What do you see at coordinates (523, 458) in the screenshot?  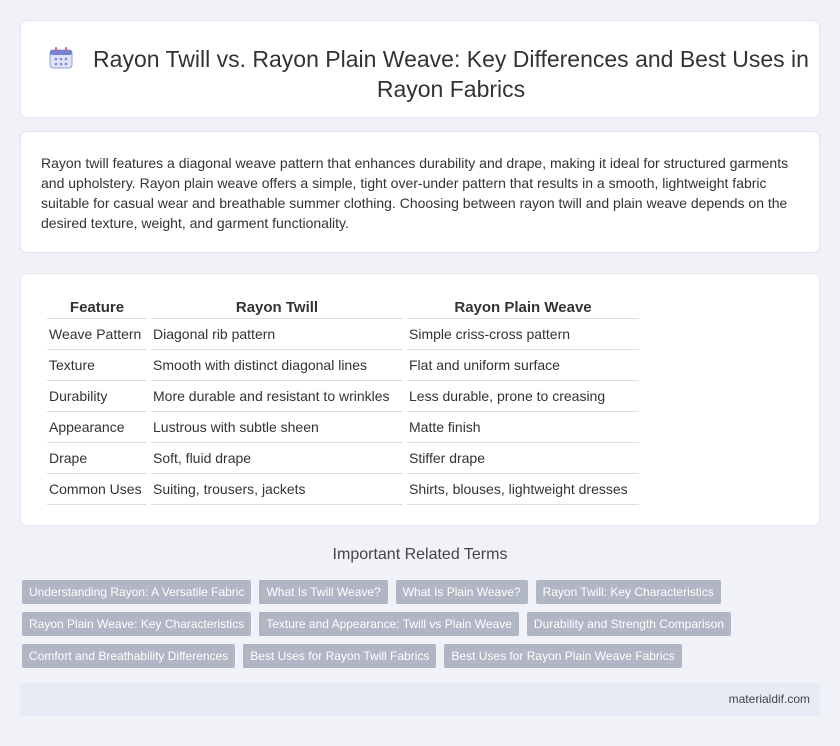 I see `plain-cell: Stiffer drape` at bounding box center [523, 458].